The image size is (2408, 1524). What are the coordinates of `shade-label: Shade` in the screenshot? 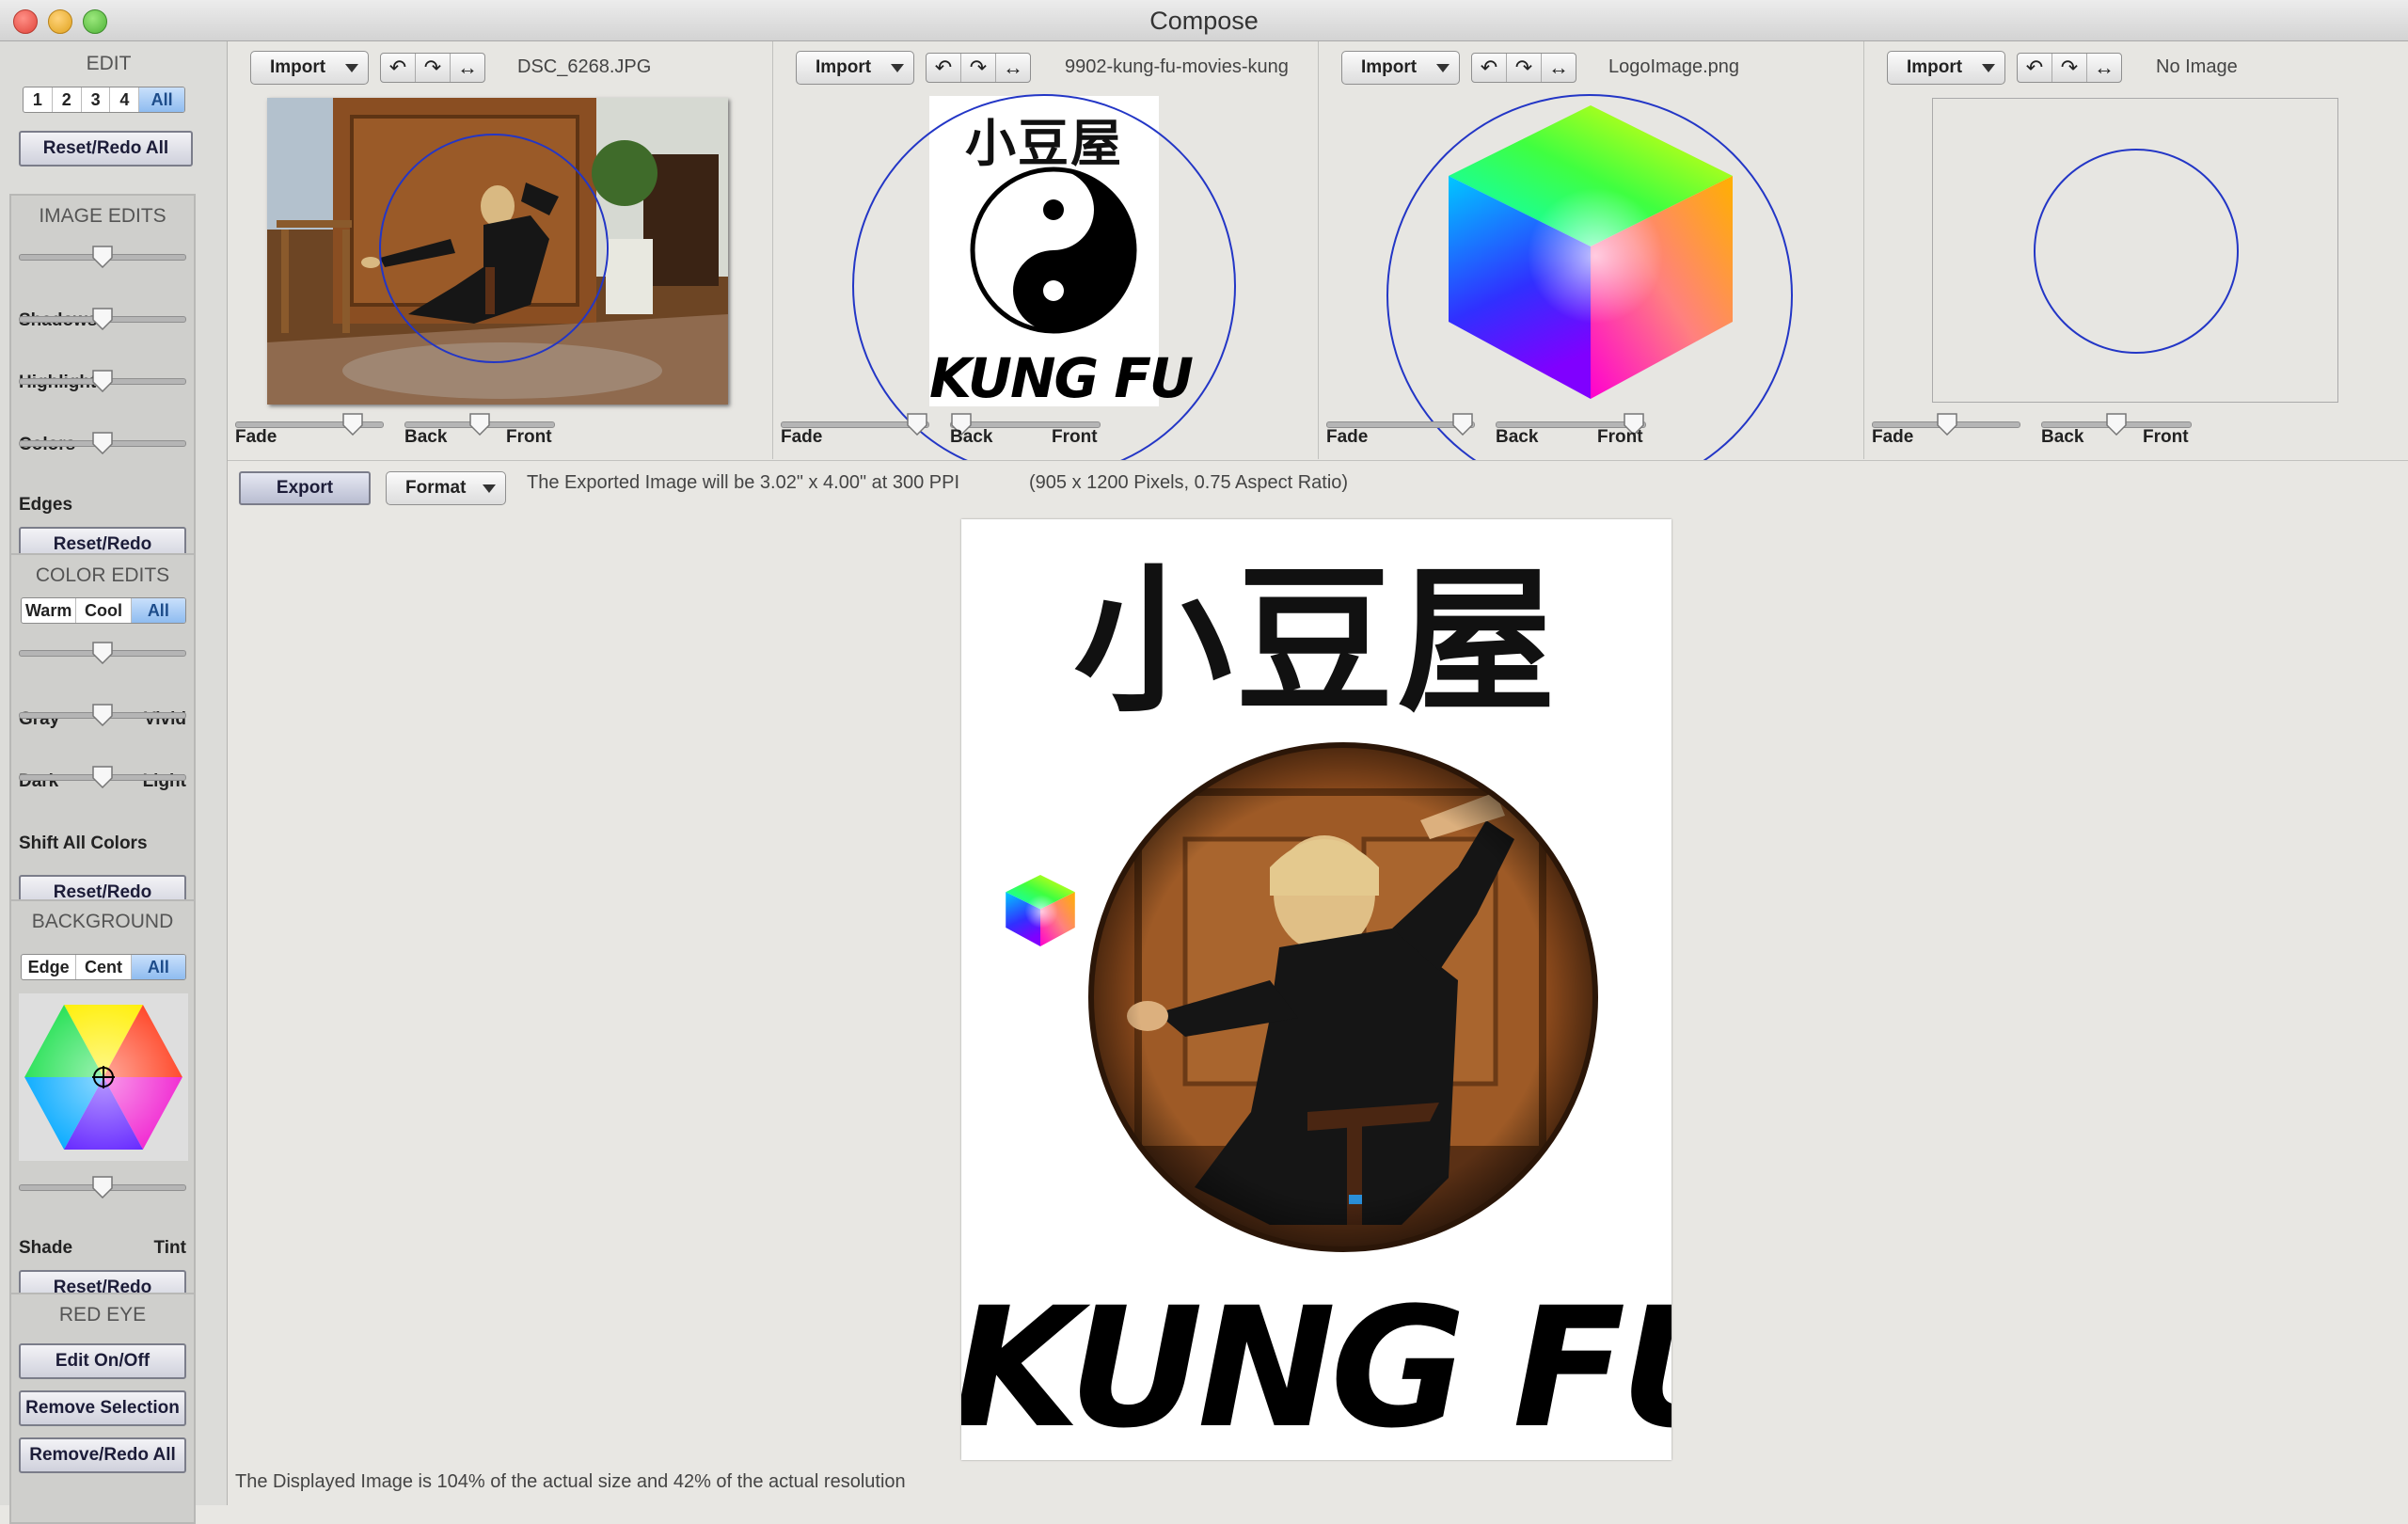 It's located at (46, 1248).